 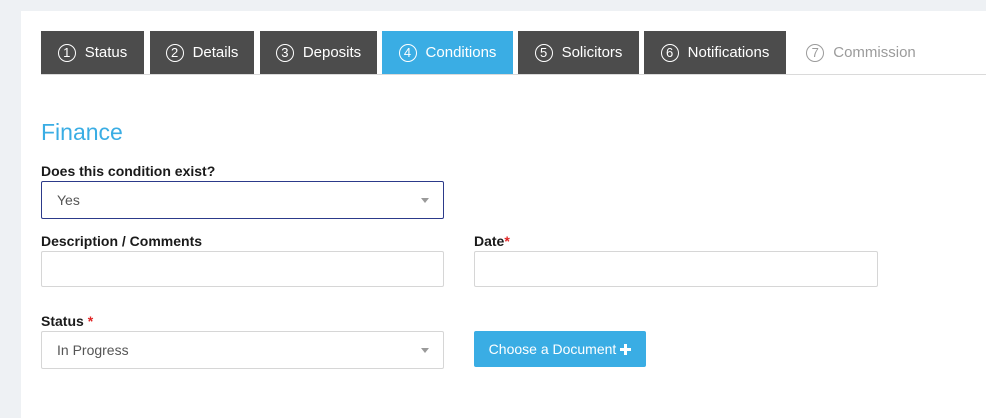 I want to click on date-label: Date*, so click(x=492, y=241).